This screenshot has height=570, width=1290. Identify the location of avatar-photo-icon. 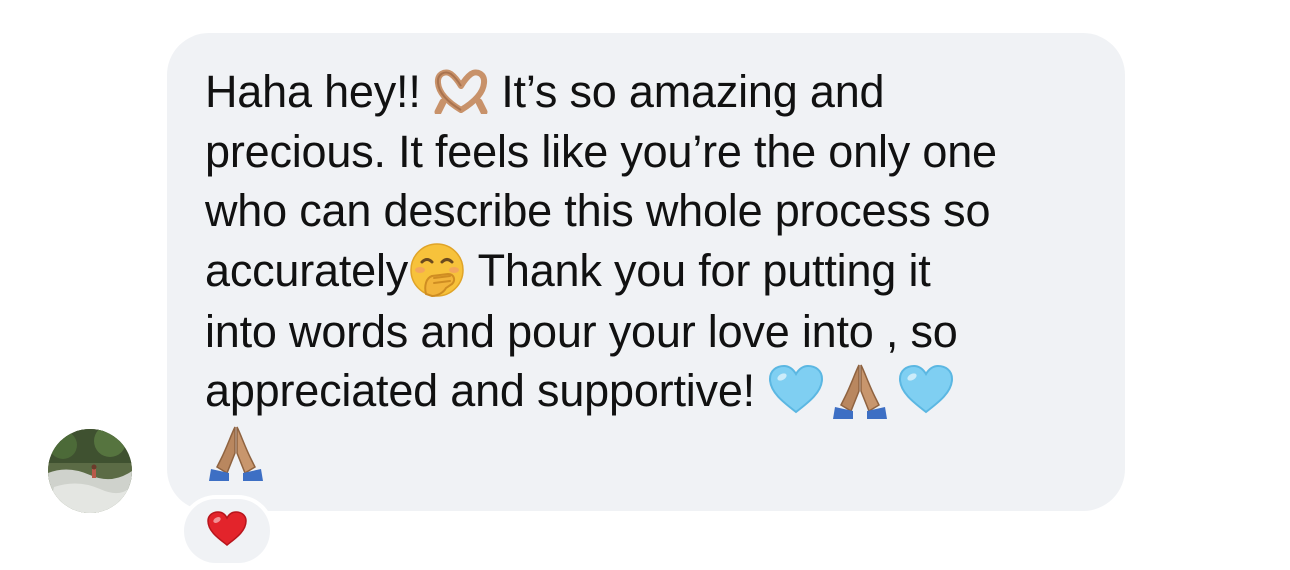
(90, 471).